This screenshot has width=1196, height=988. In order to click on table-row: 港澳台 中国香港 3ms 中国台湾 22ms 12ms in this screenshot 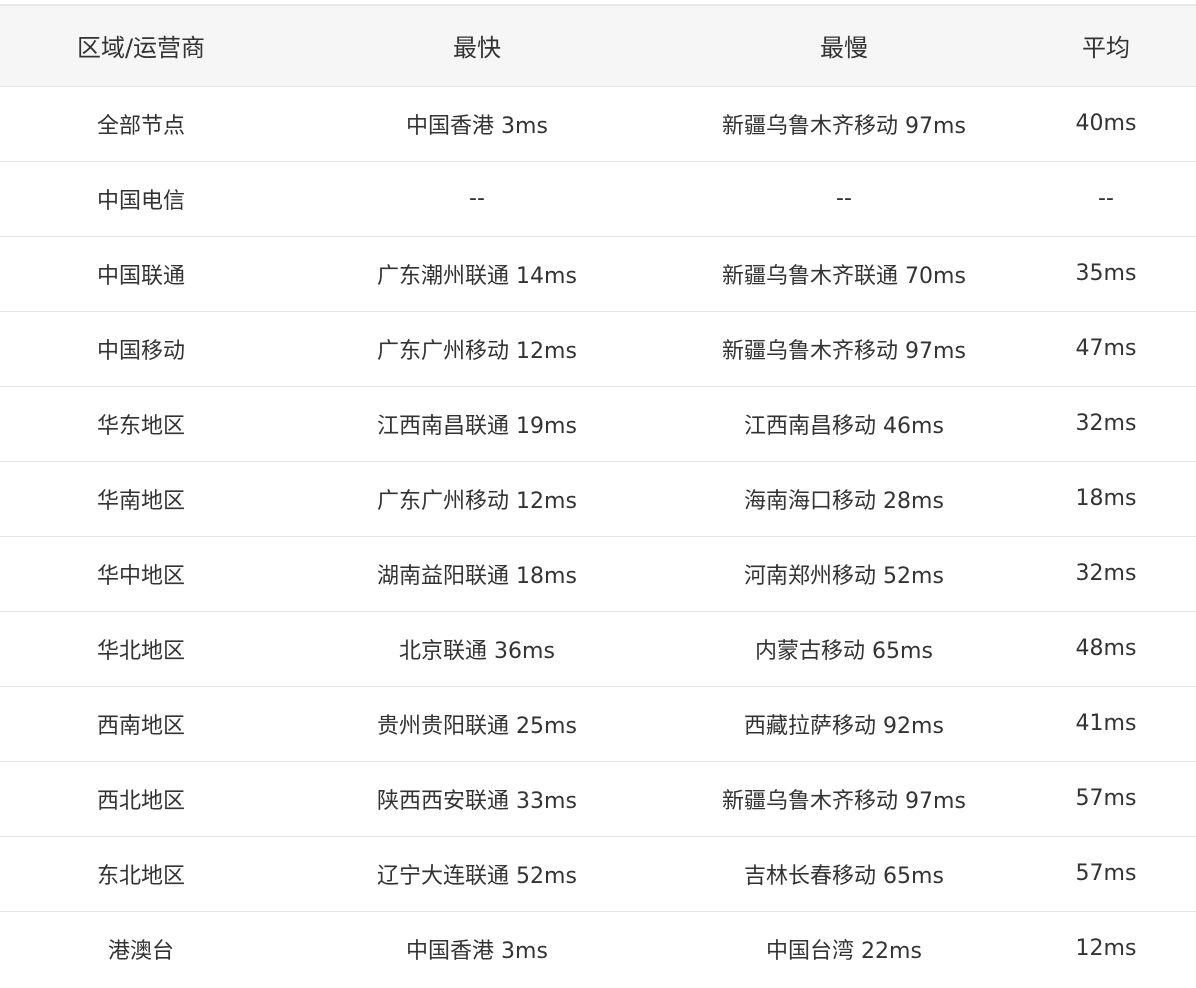, I will do `click(598, 948)`.